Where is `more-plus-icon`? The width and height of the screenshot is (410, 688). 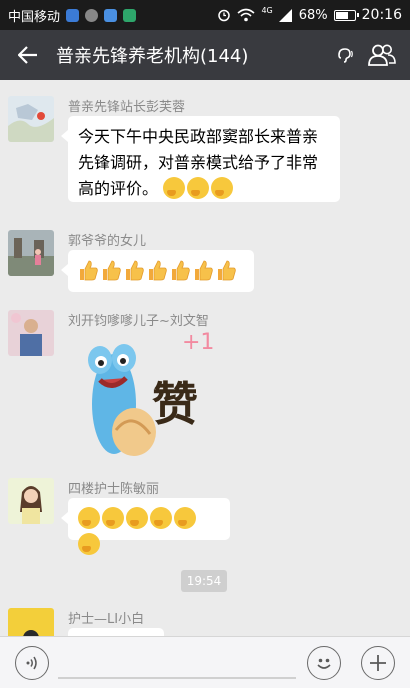
more-plus-icon is located at coordinates (378, 663).